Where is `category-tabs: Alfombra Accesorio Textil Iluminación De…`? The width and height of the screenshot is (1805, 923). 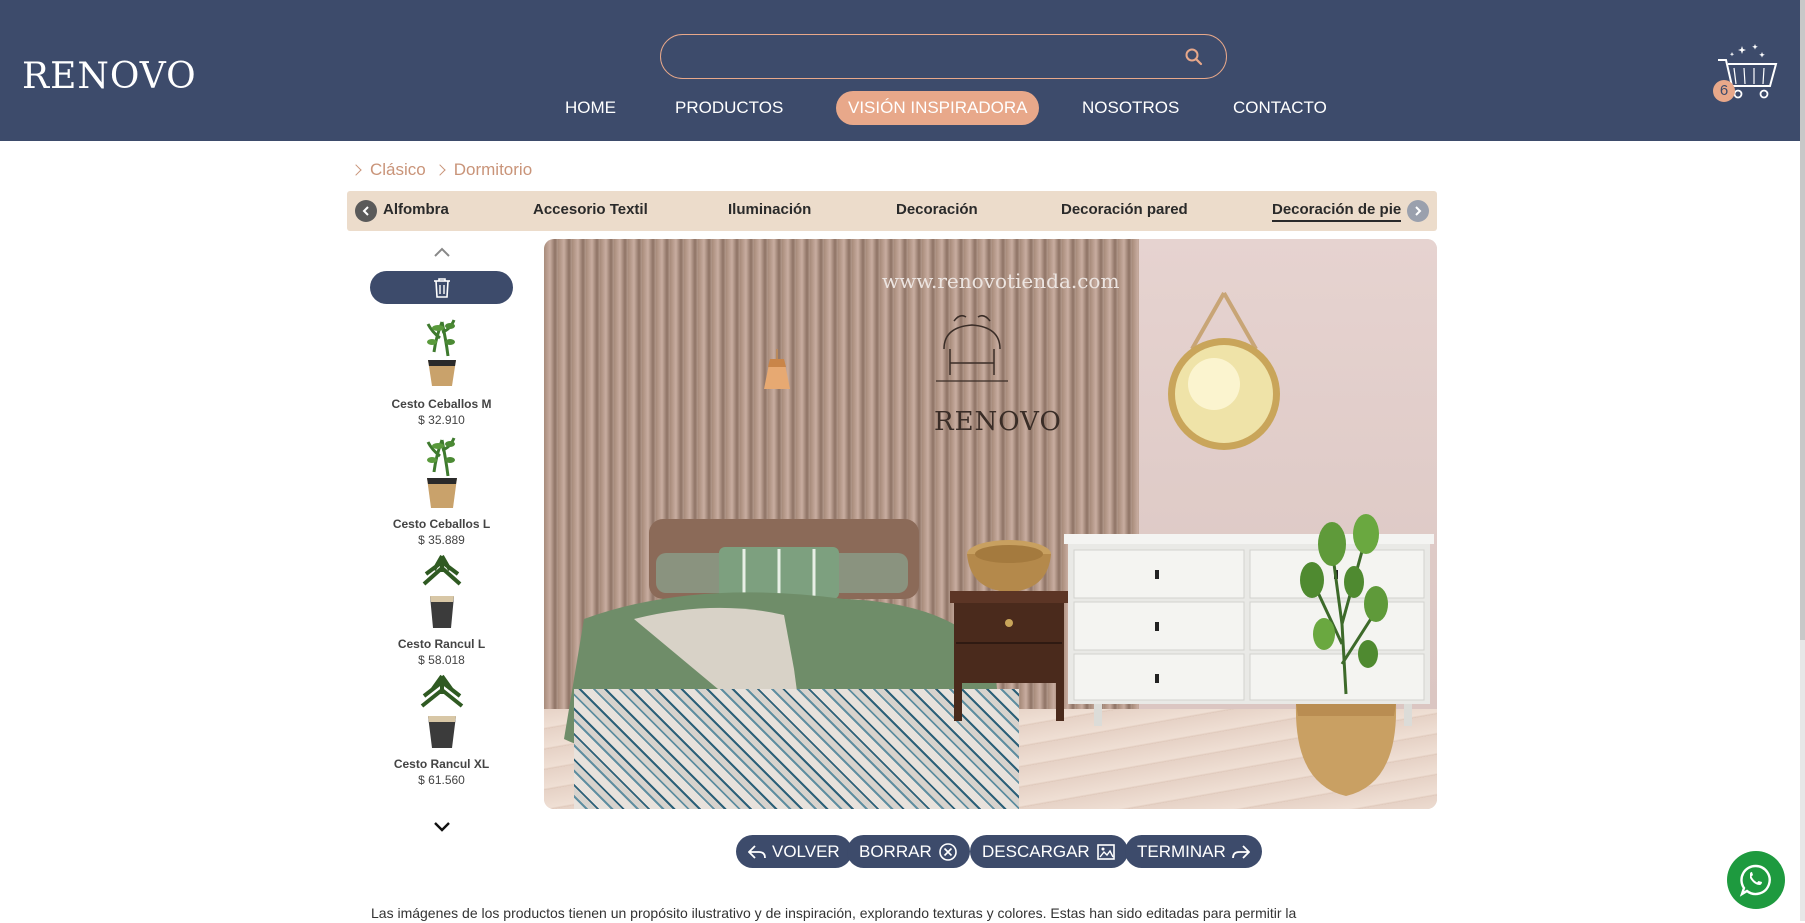
category-tabs: Alfombra Accesorio Textil Iluminación De… is located at coordinates (892, 211).